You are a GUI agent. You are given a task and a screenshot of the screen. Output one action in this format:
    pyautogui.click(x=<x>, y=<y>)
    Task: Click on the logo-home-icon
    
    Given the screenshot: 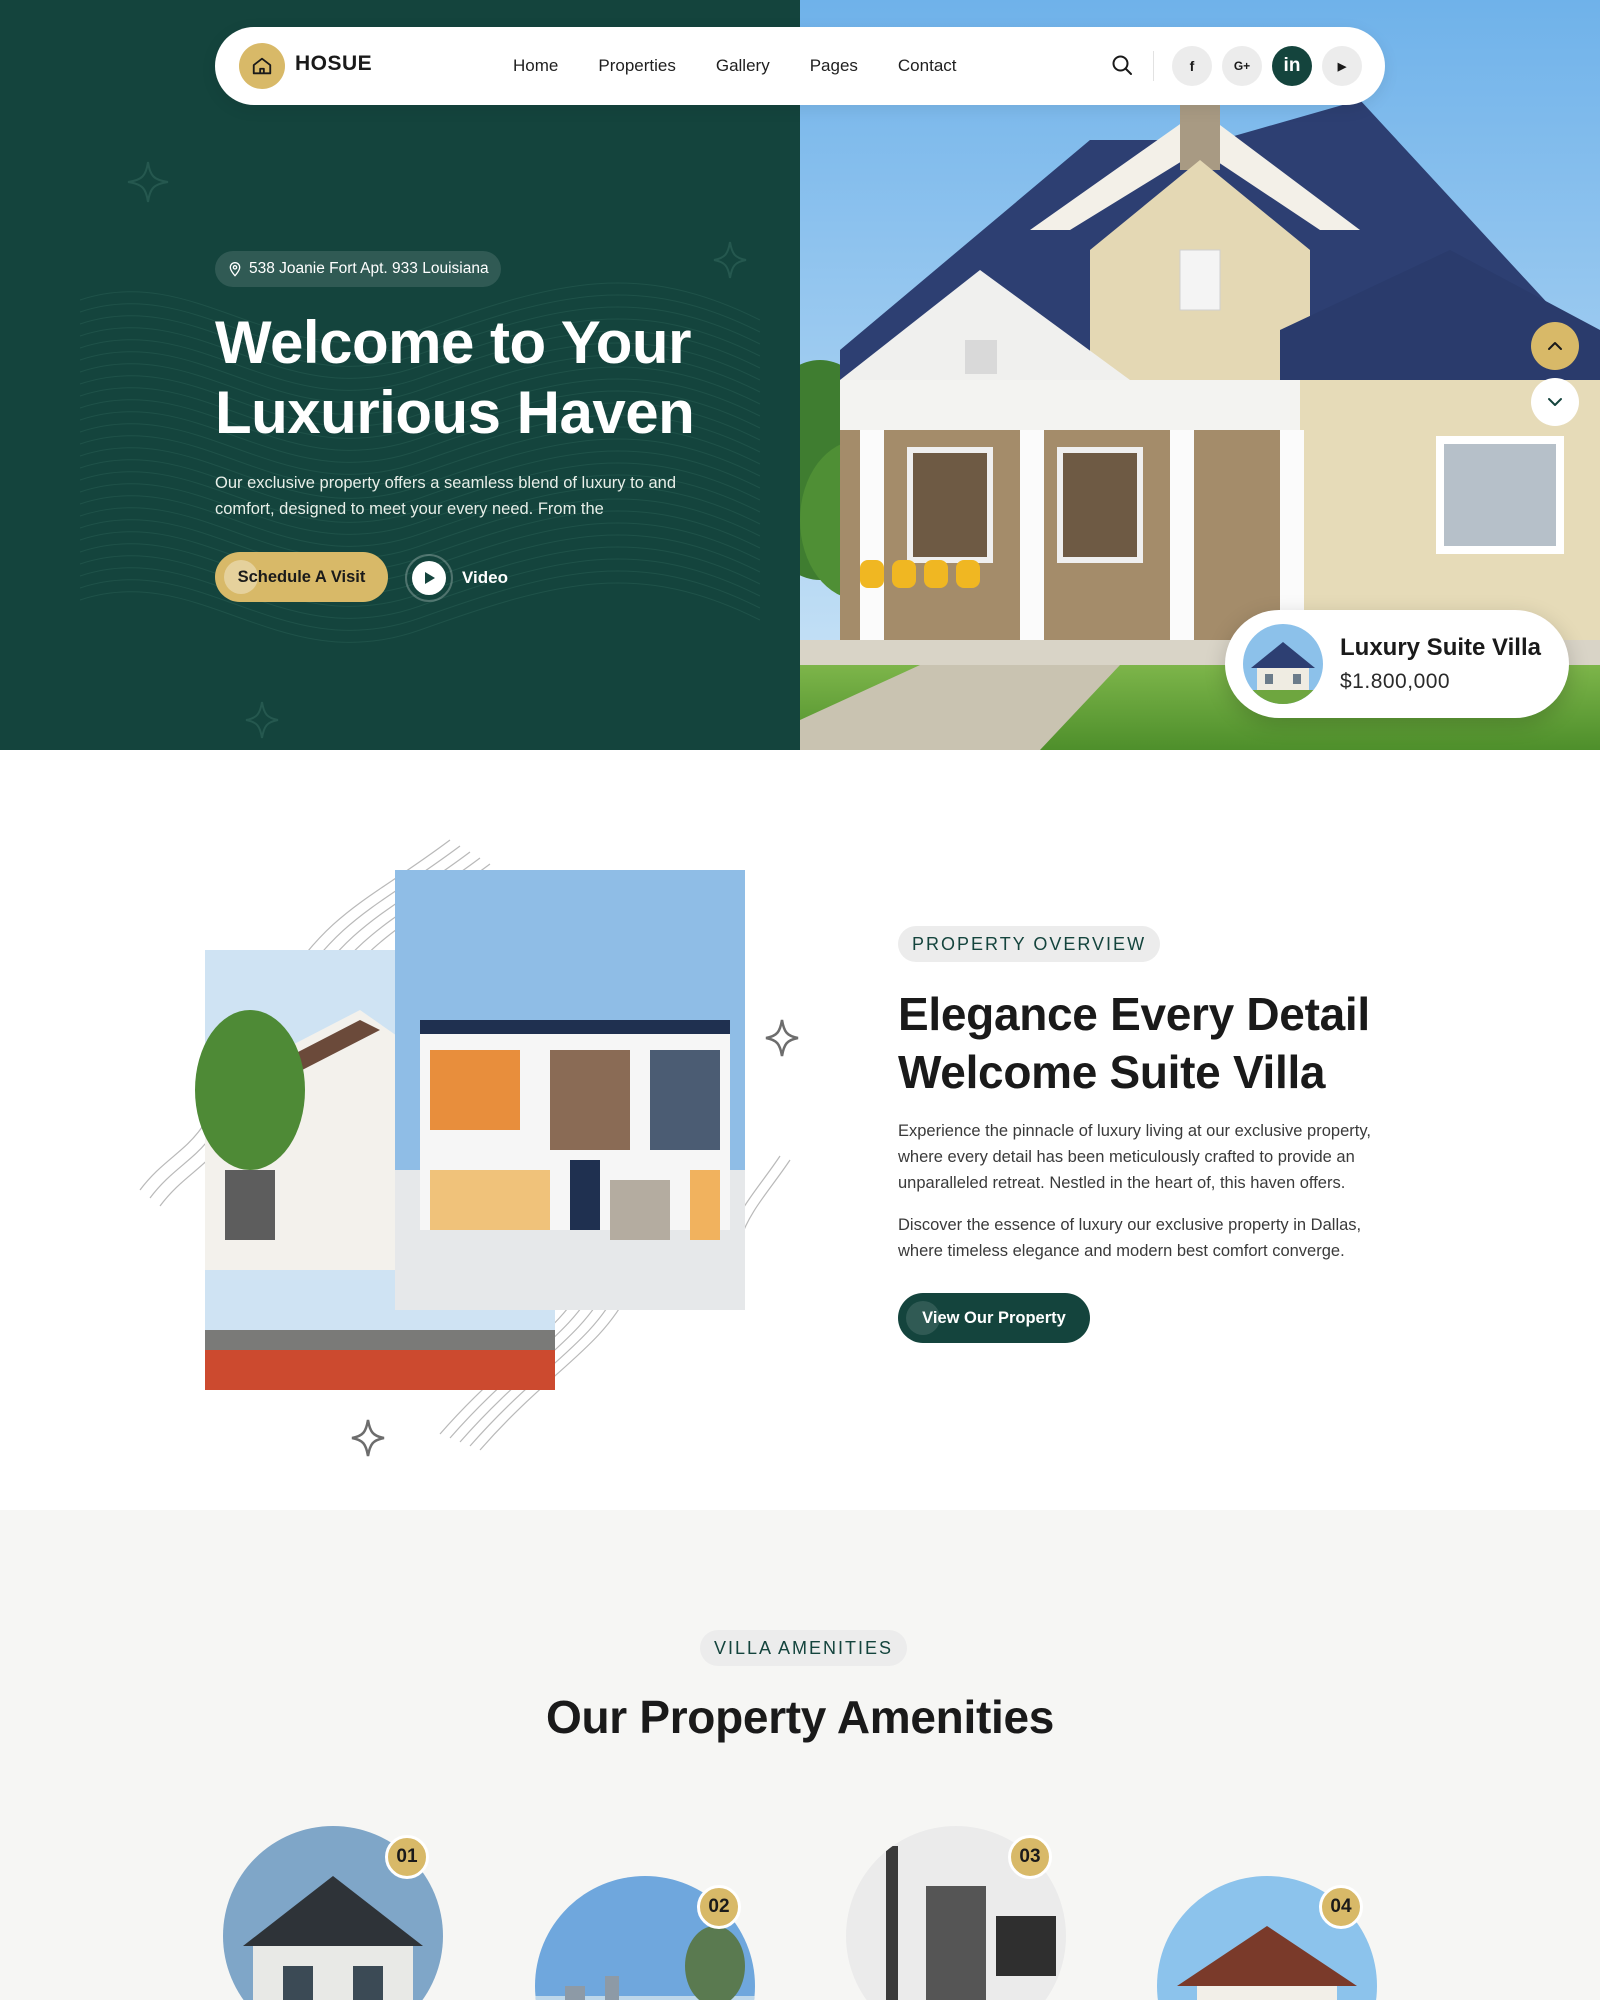 What is the action you would take?
    pyautogui.click(x=262, y=66)
    